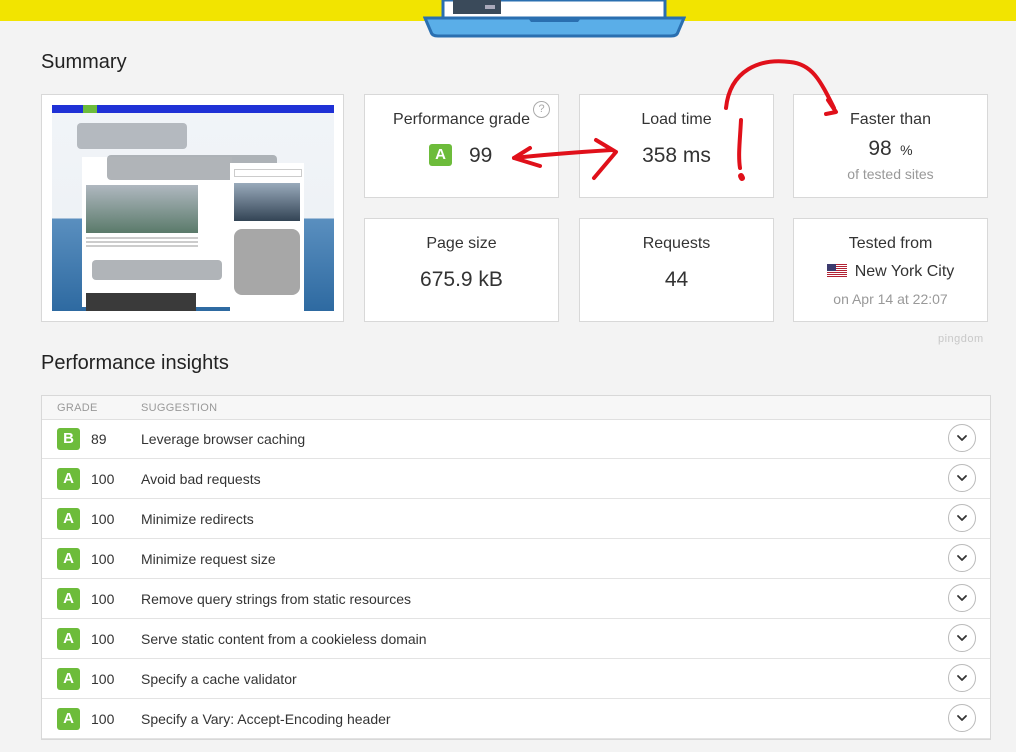  What do you see at coordinates (516, 679) in the screenshot?
I see `table-row: A 100 Specify a cache validator` at bounding box center [516, 679].